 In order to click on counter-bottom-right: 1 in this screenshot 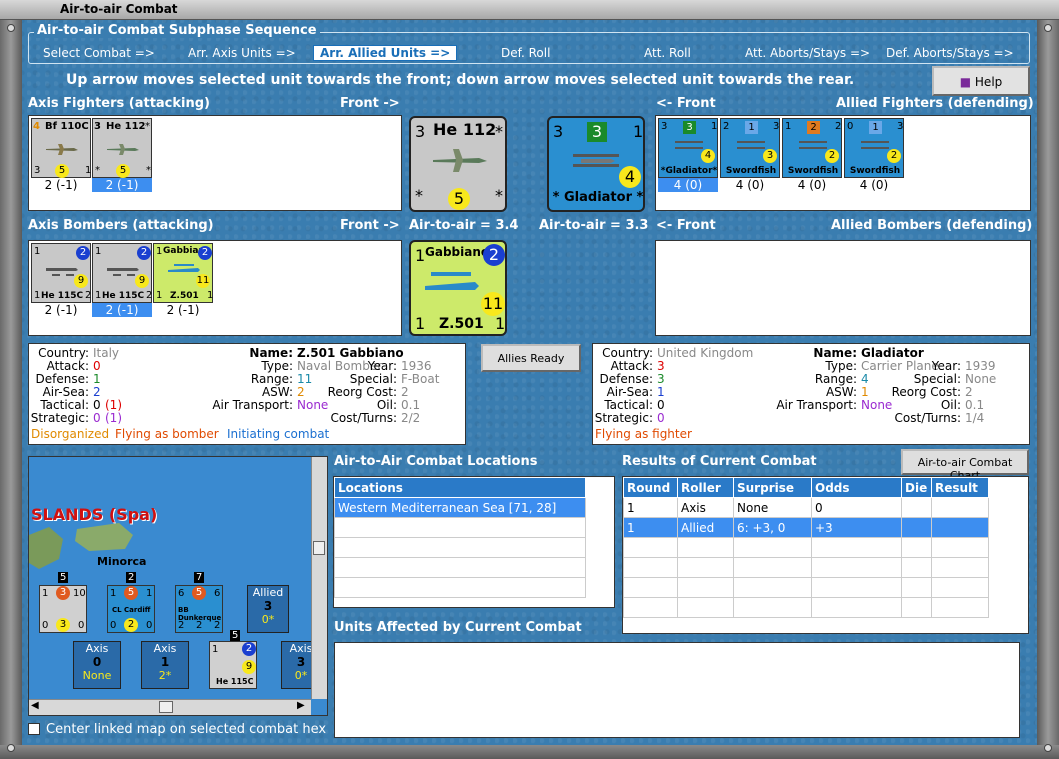, I will do `click(210, 295)`.